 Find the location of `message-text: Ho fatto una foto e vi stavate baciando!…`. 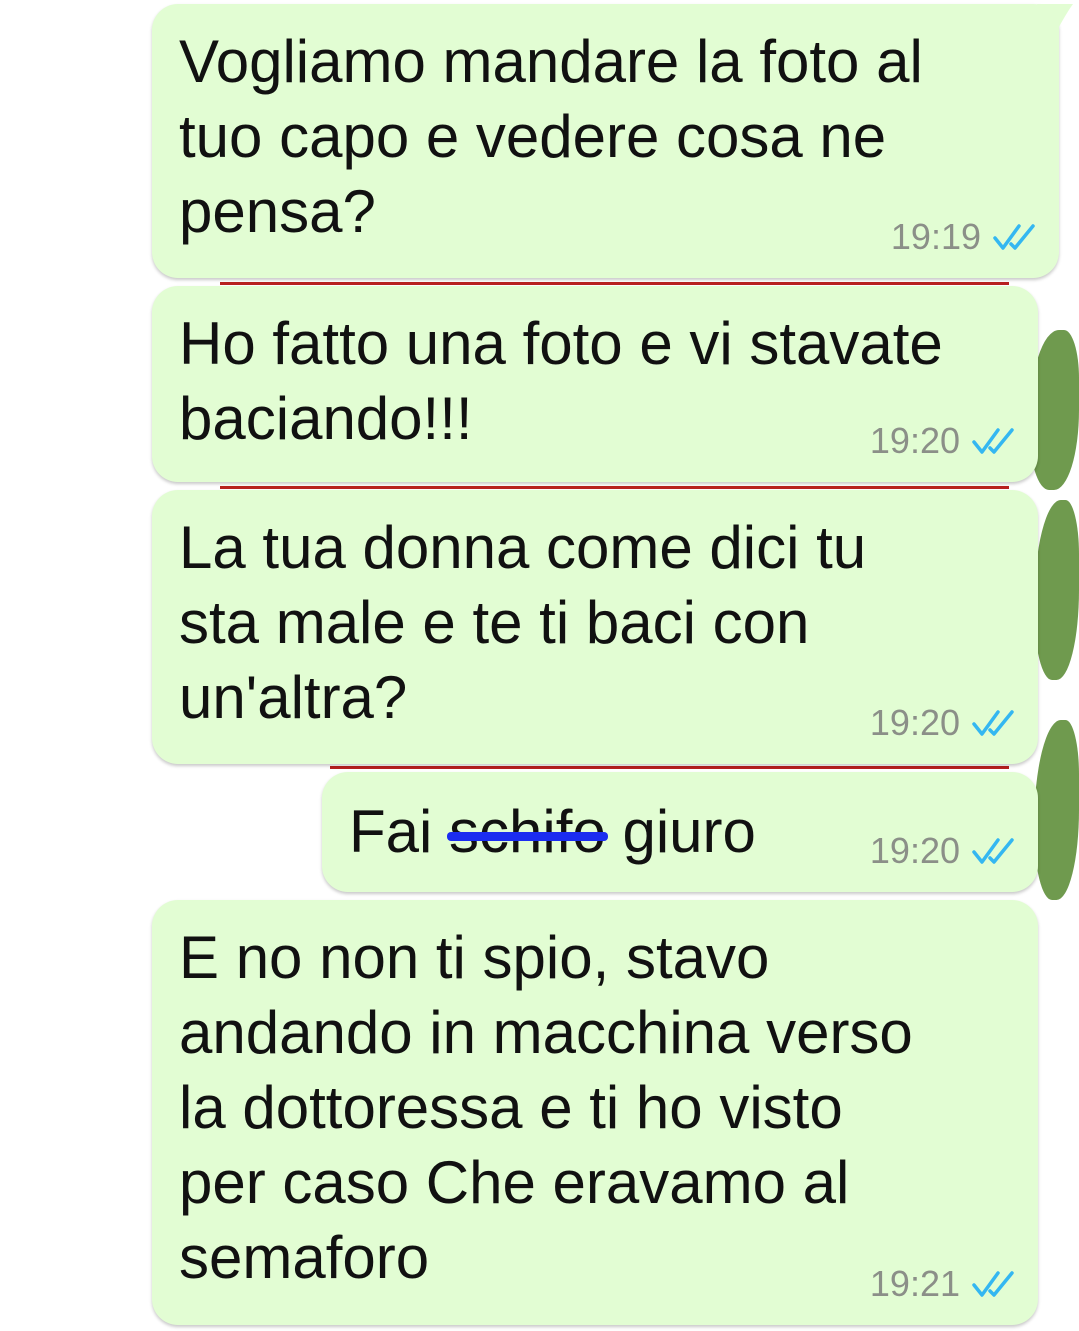

message-text: Ho fatto una foto e vi stavate baciando!… is located at coordinates (561, 381).